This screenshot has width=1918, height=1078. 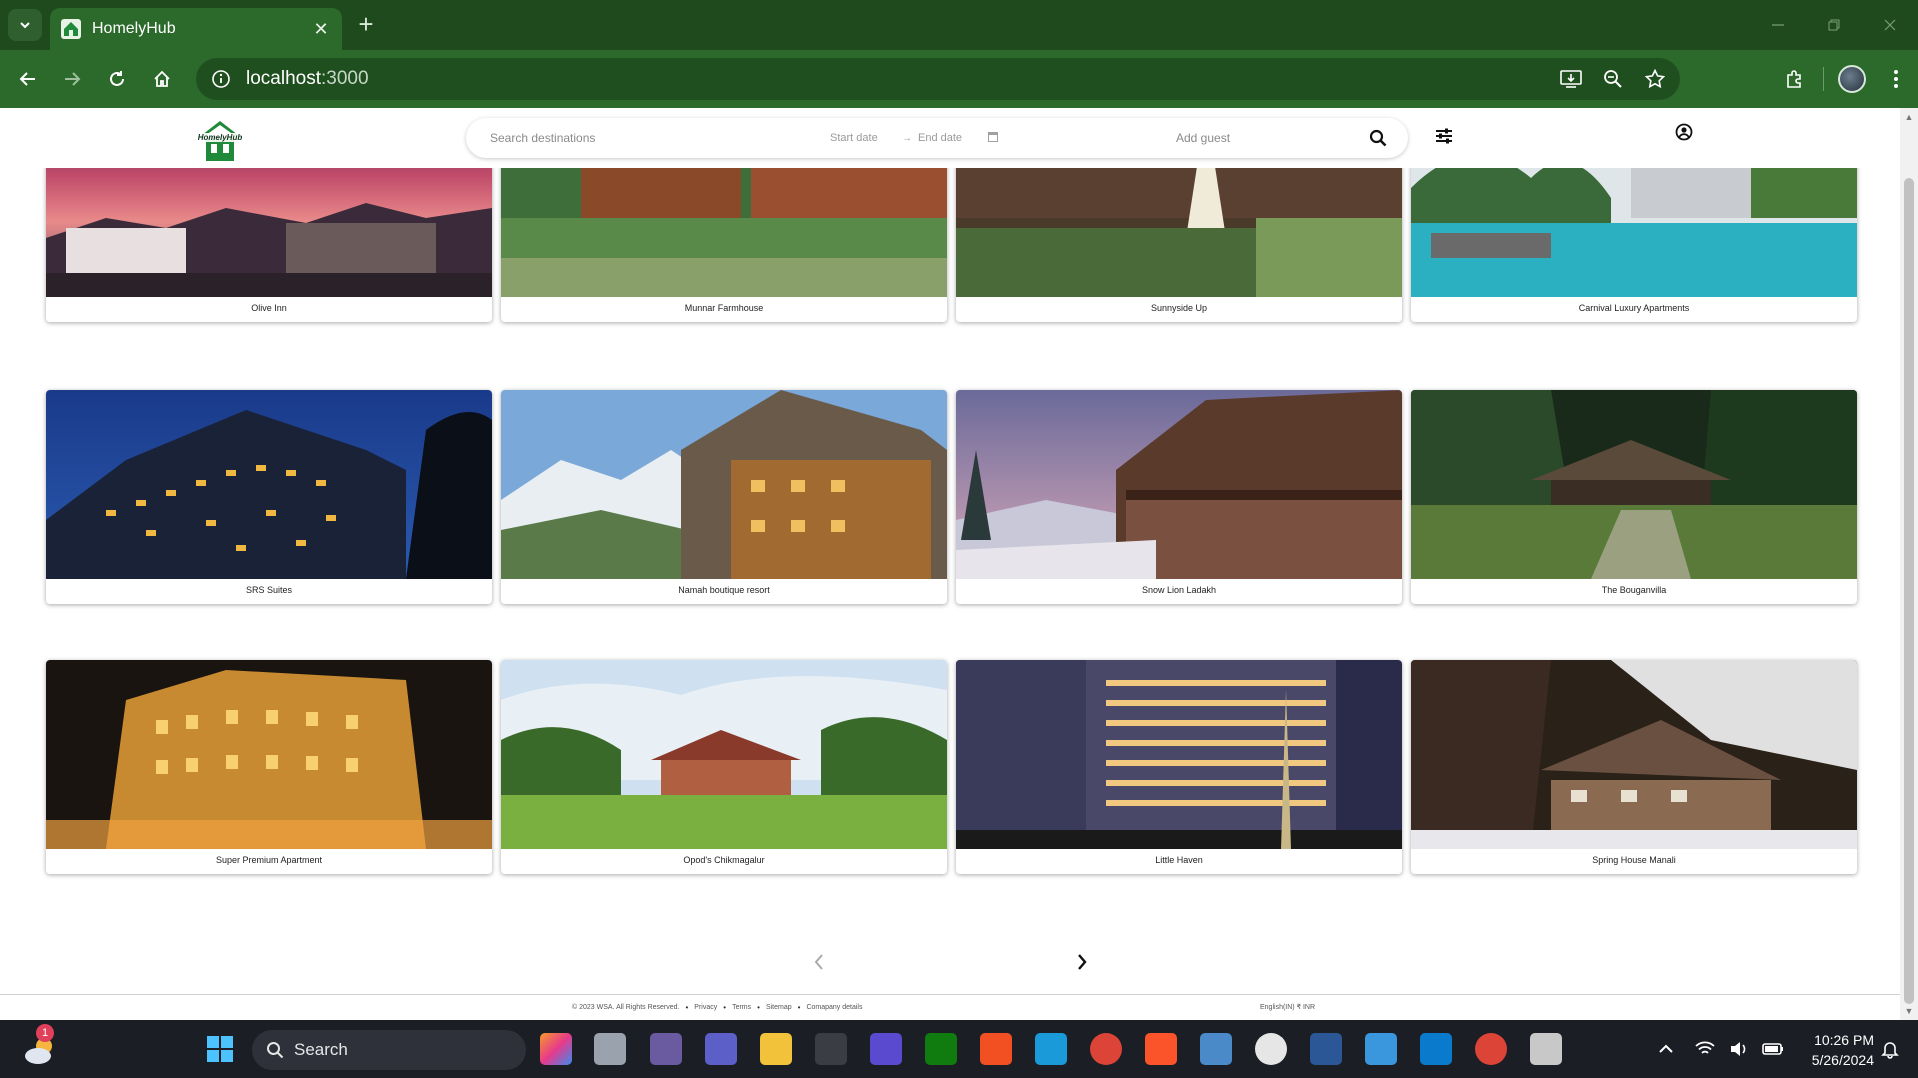 What do you see at coordinates (1491, 1049) in the screenshot?
I see `chrome-profile-icon` at bounding box center [1491, 1049].